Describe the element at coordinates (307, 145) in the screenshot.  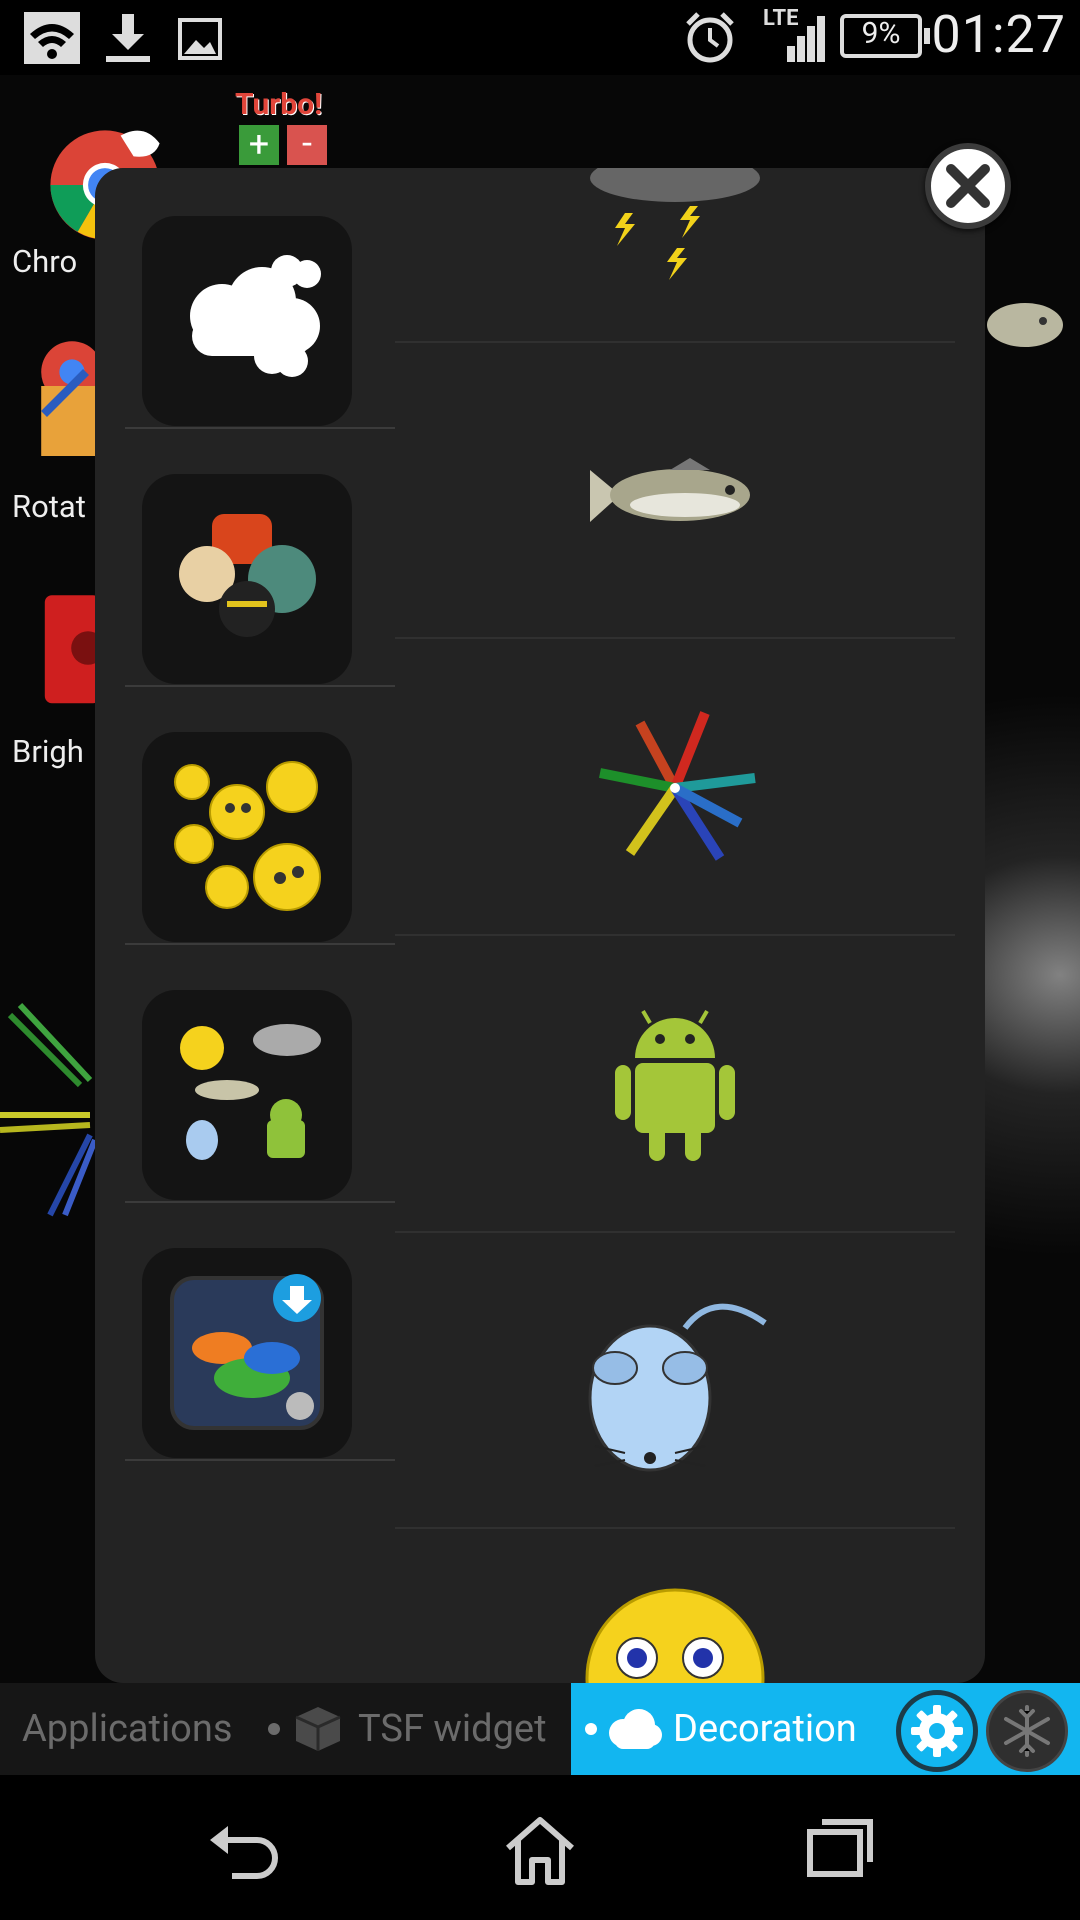
I see `turbo-minus-button: -` at that location.